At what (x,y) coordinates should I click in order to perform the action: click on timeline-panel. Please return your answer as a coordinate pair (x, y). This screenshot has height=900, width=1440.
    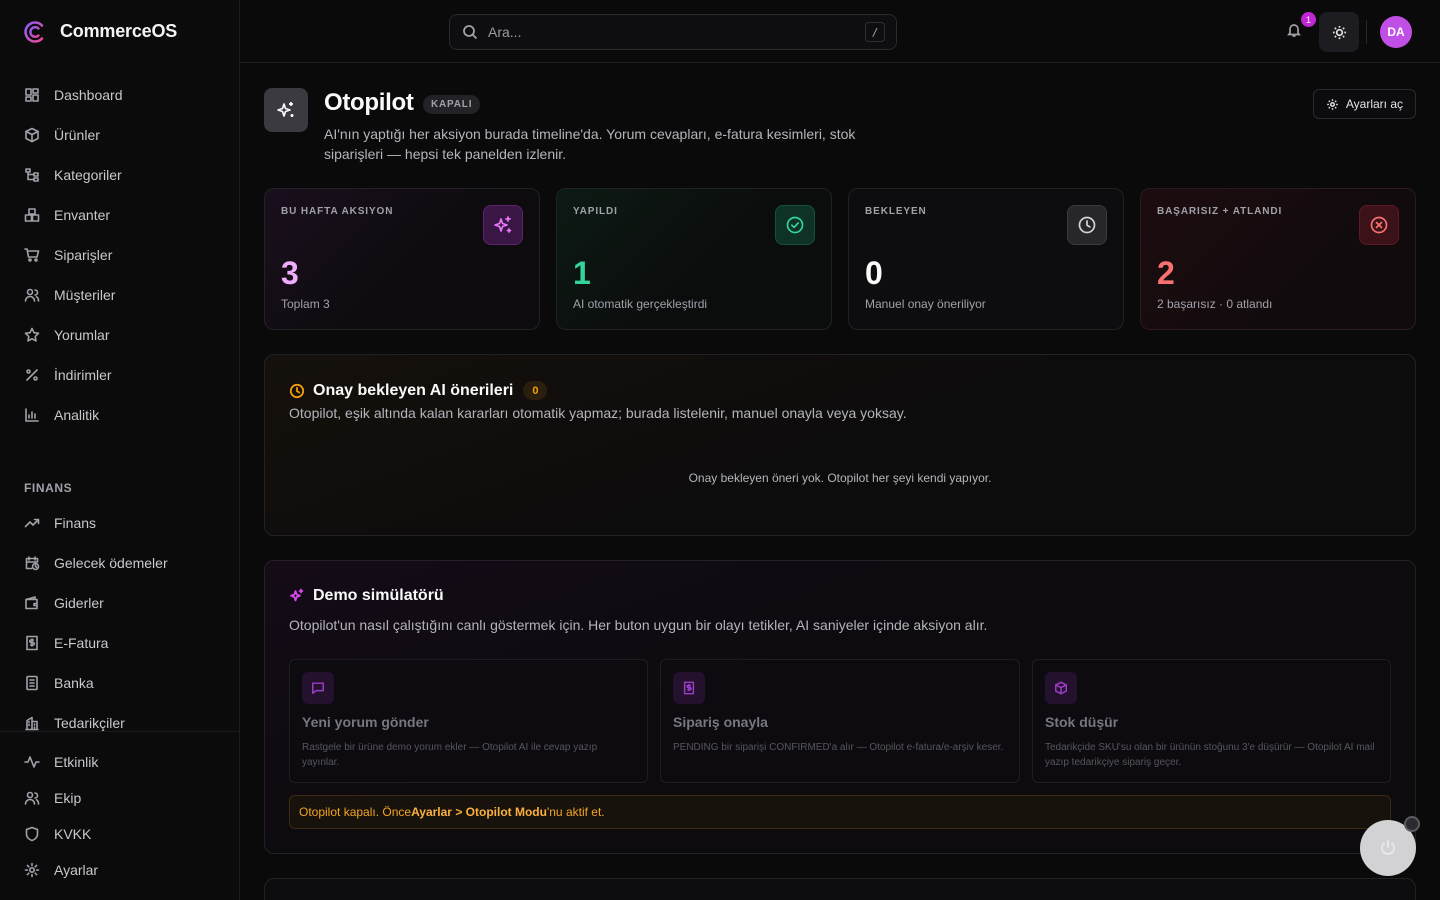
    Looking at the image, I should click on (840, 889).